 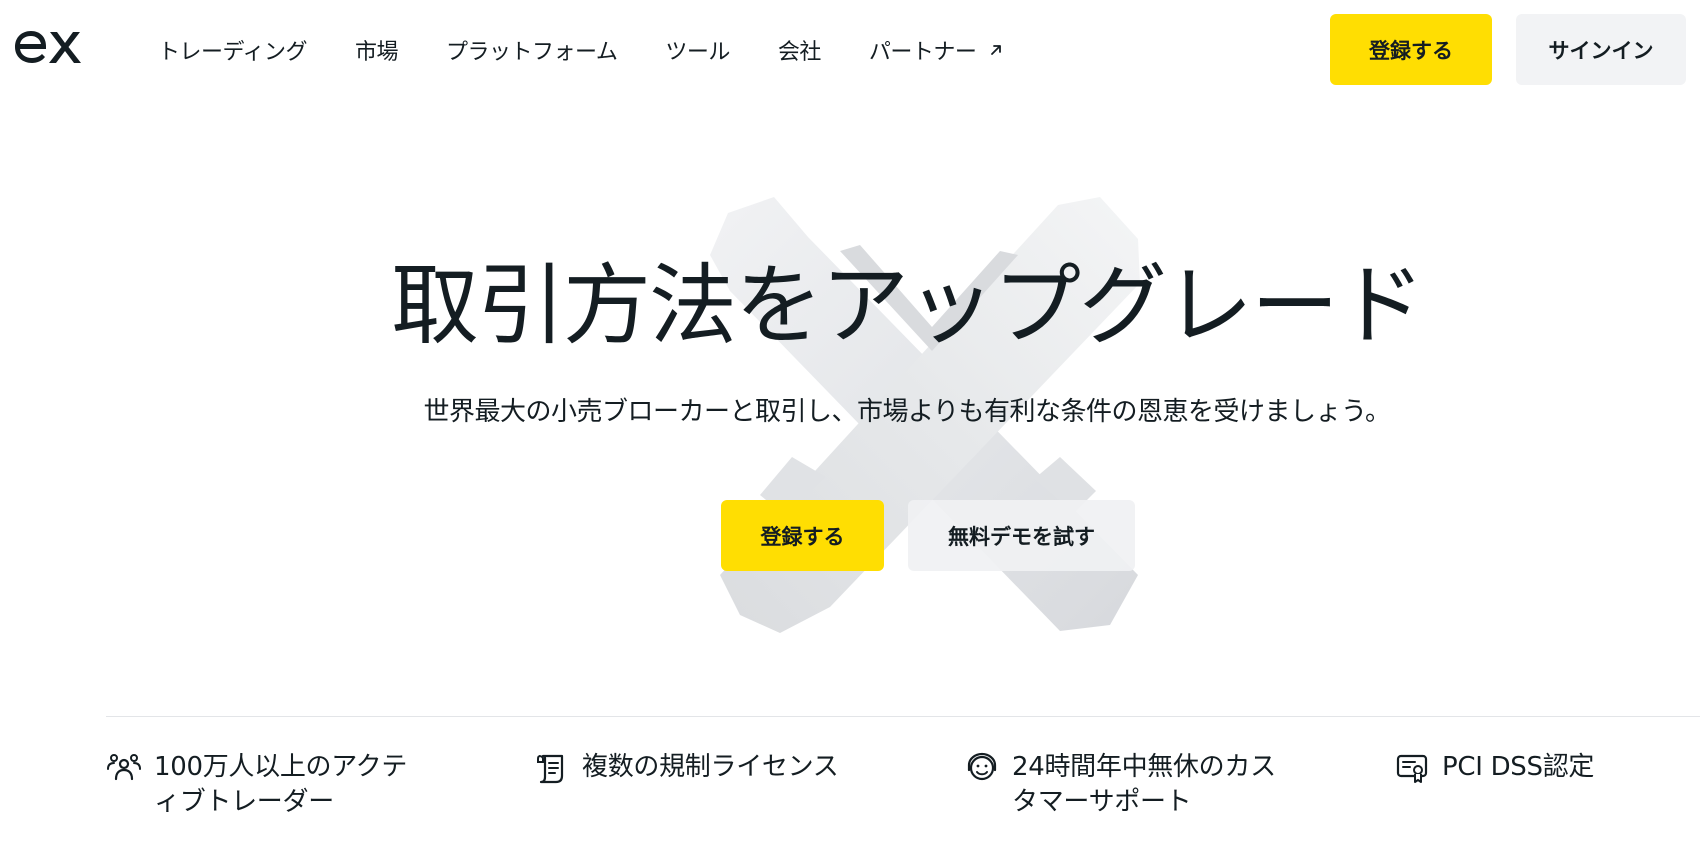 I want to click on external-link-icon, so click(x=996, y=50).